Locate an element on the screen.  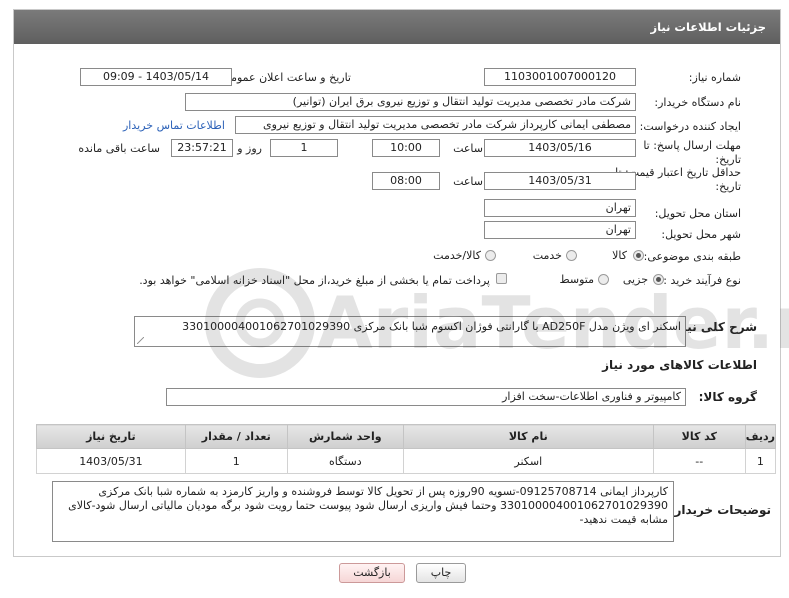
category-radio-goods is located at coordinates (638, 255).